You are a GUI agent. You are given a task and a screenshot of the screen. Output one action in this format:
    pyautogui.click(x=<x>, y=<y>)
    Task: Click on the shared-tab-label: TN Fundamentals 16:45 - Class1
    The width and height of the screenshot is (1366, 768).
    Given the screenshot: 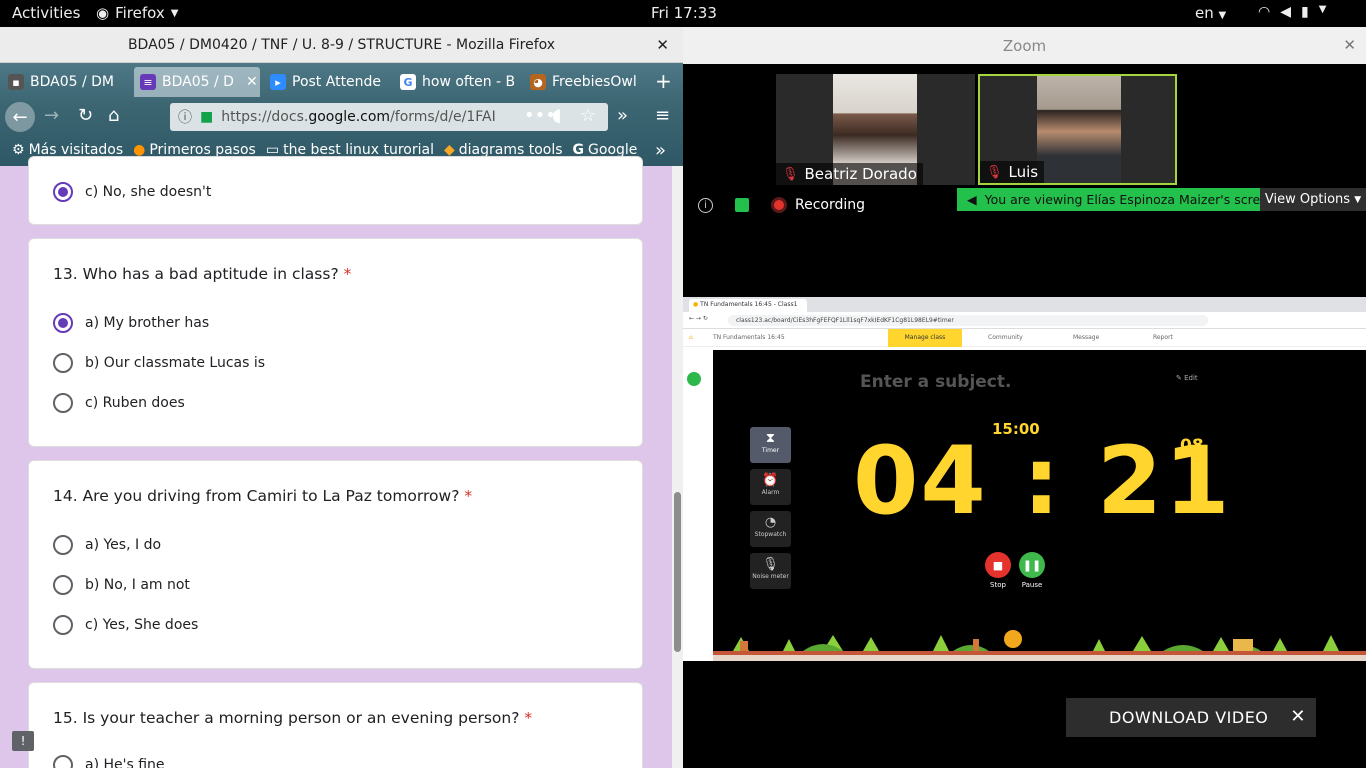 What is the action you would take?
    pyautogui.click(x=749, y=304)
    